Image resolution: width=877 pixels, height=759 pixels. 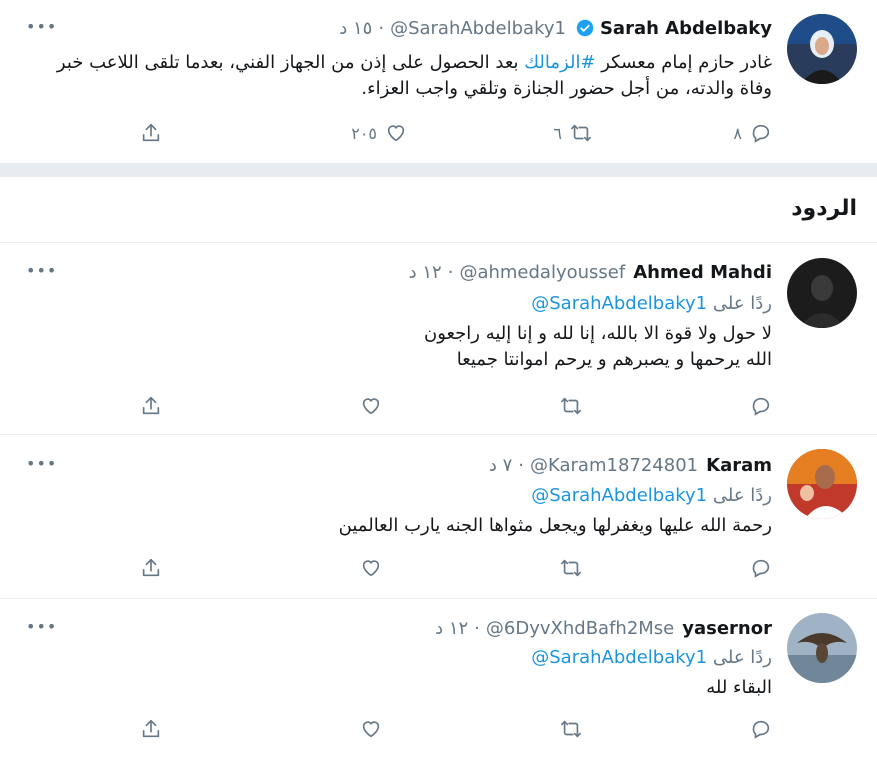 I want to click on tweet-header: Sarah Abdelbaky @SarahAbdelbaky1 · ١٥ د, so click(x=555, y=28).